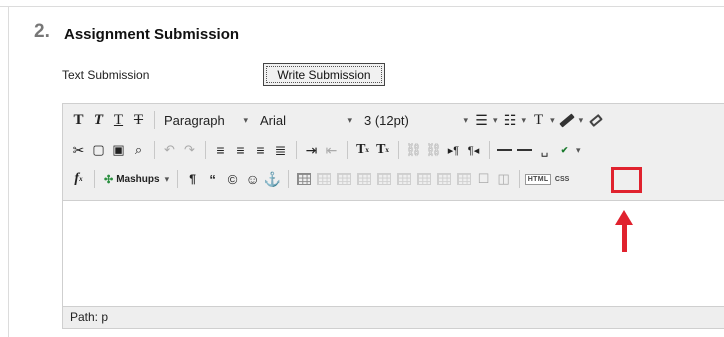 This screenshot has width=724, height=337. I want to click on html-button: HTML, so click(538, 179).